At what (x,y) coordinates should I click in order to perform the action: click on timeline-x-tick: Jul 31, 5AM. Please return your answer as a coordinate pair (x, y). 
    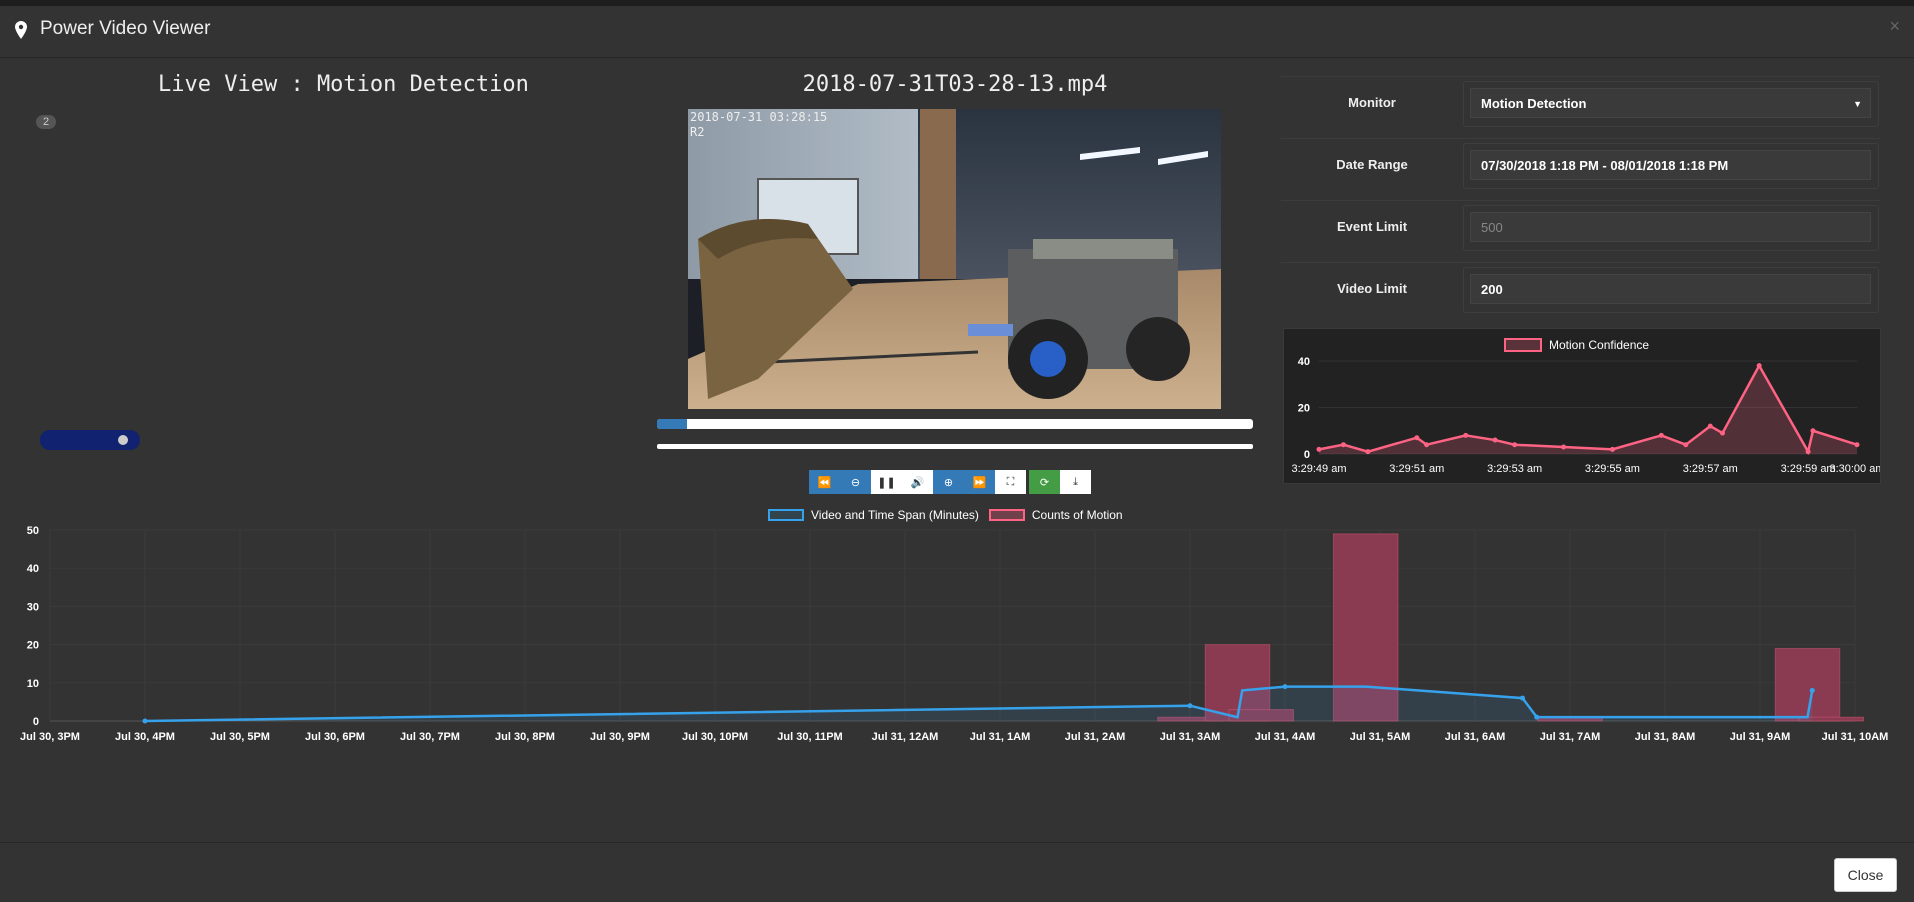
    Looking at the image, I should click on (1380, 737).